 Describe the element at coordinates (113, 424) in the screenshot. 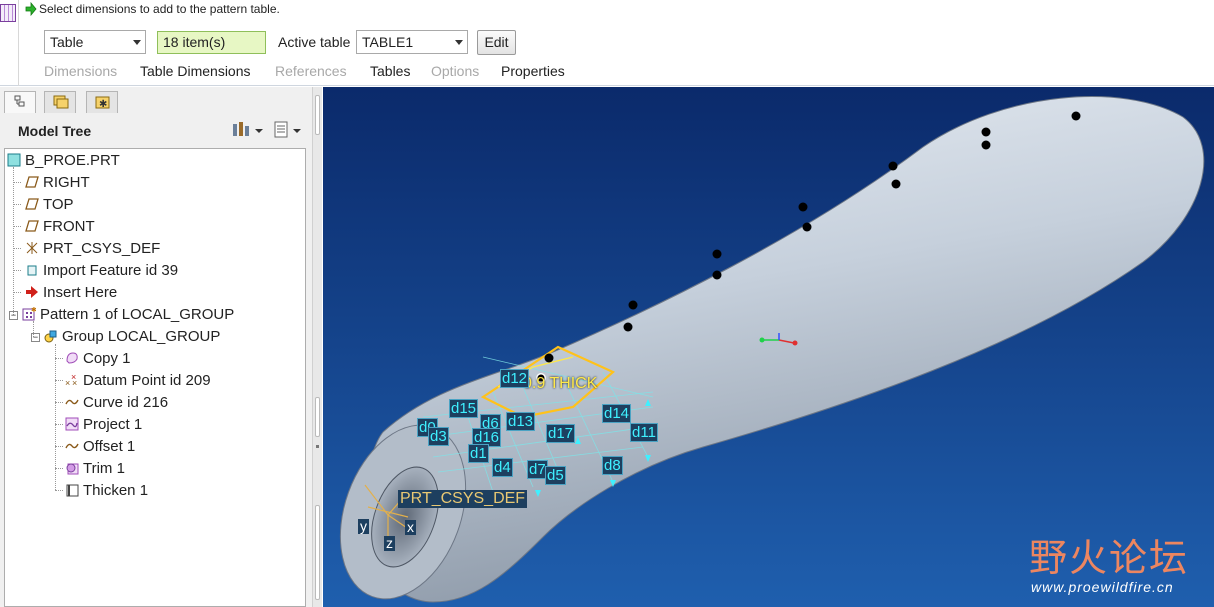

I see `tree-item-label: Project 1` at that location.